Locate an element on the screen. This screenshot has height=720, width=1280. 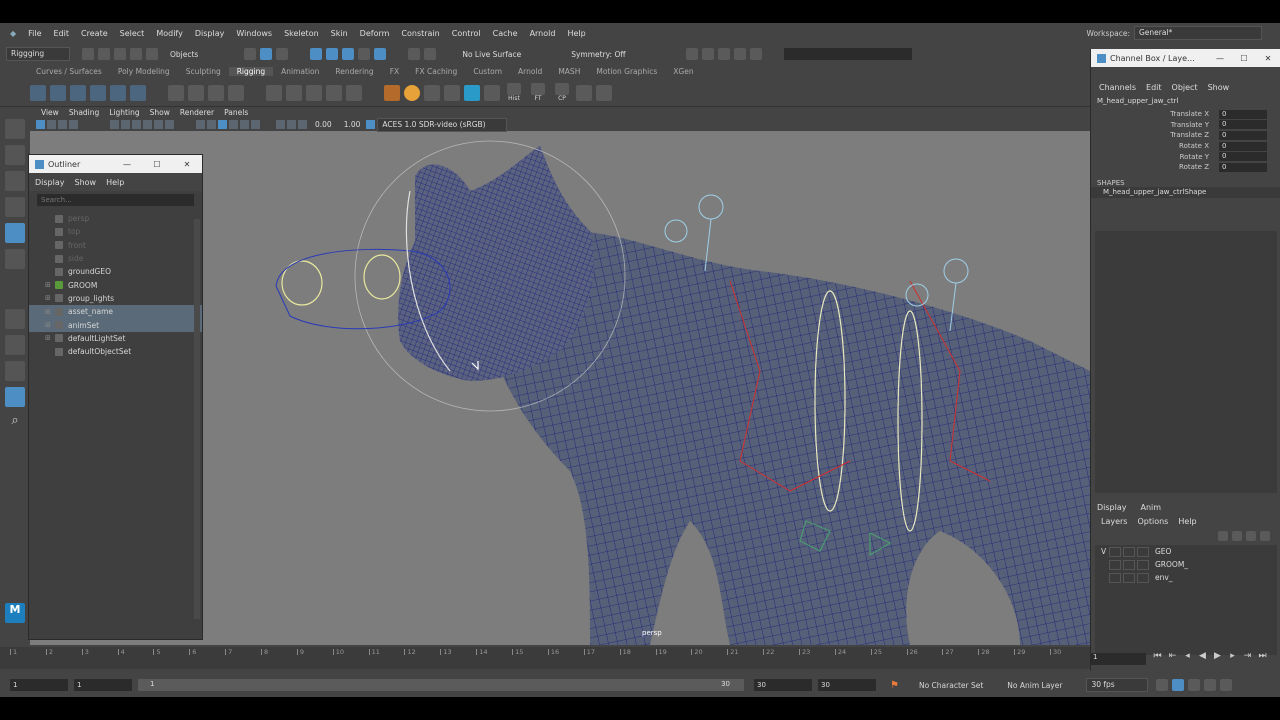
bounding-box-icon is located at coordinates (584, 92).